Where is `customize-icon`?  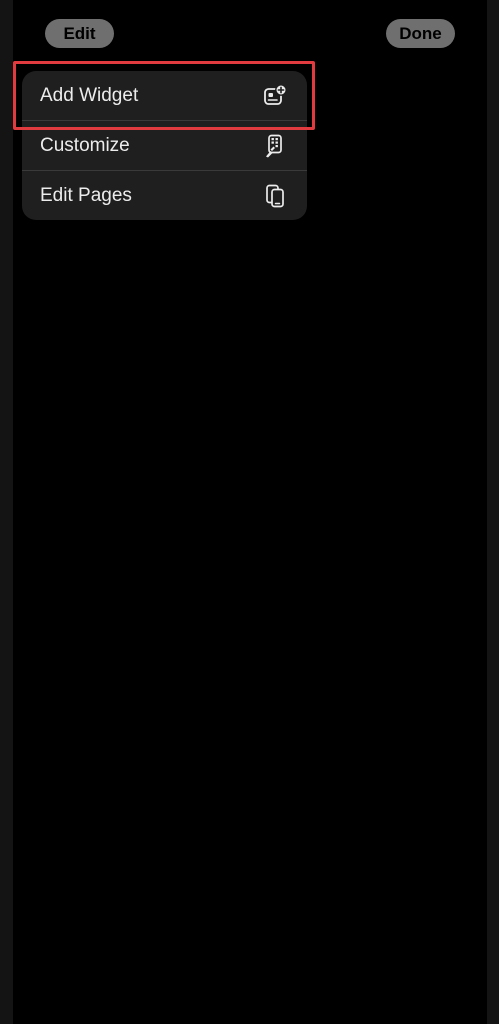 customize-icon is located at coordinates (275, 146).